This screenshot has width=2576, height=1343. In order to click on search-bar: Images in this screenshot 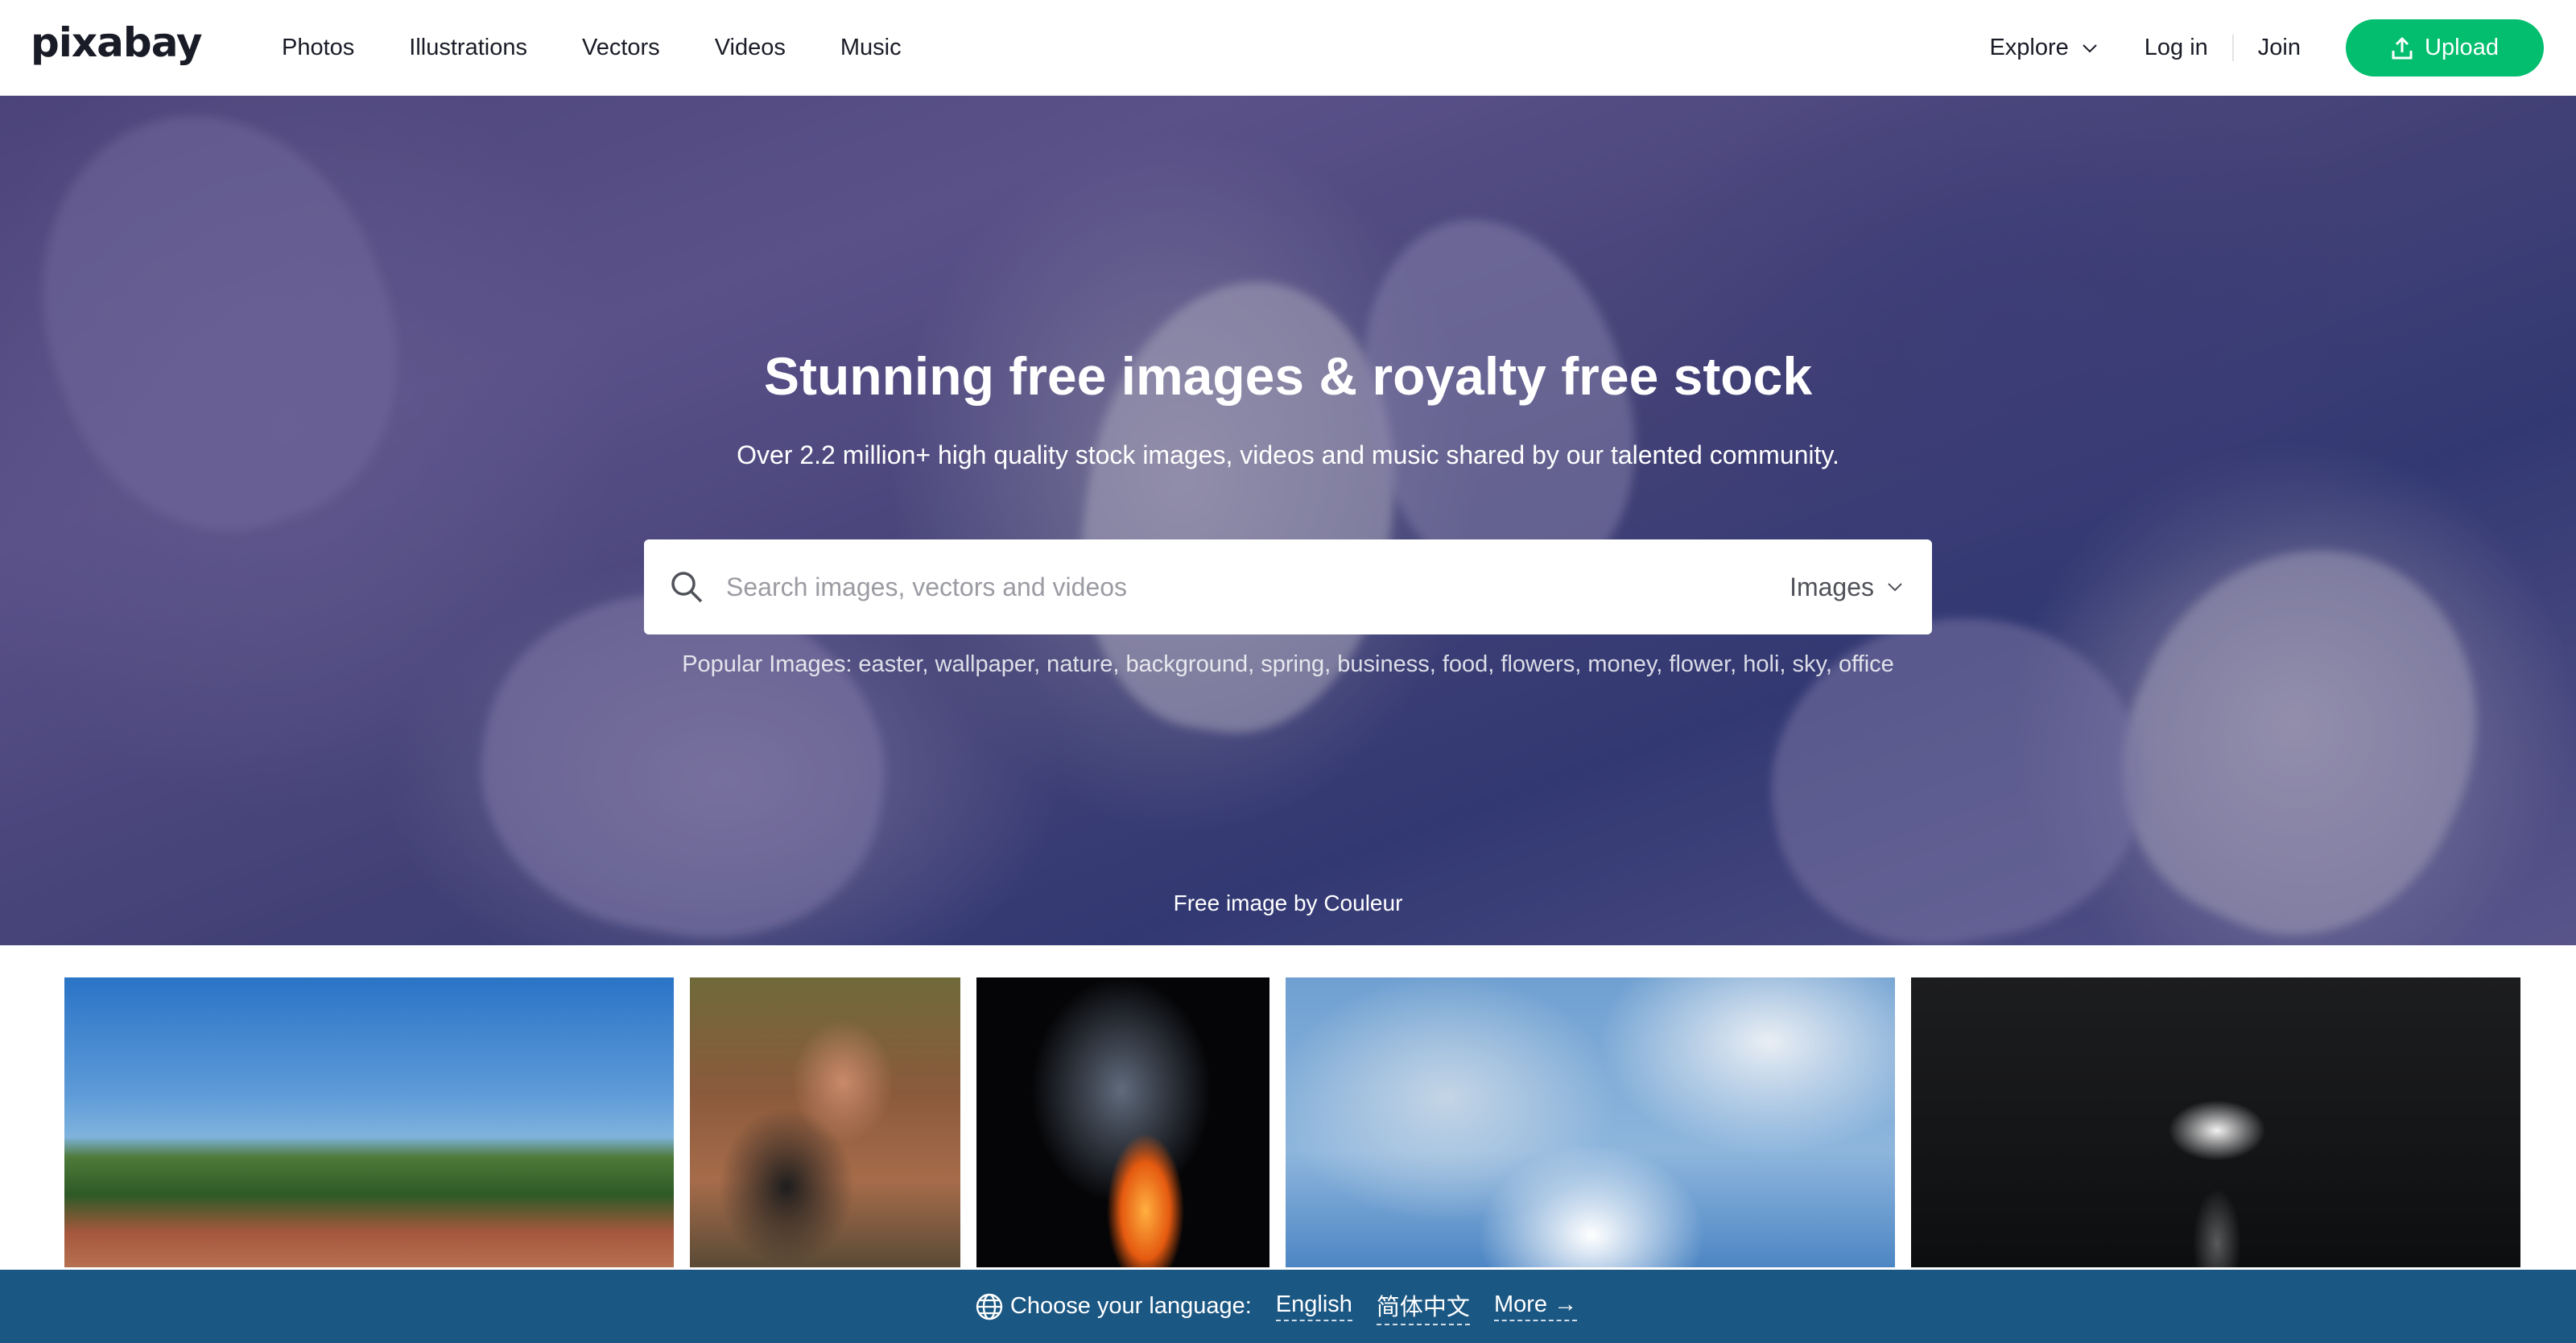, I will do `click(1288, 586)`.